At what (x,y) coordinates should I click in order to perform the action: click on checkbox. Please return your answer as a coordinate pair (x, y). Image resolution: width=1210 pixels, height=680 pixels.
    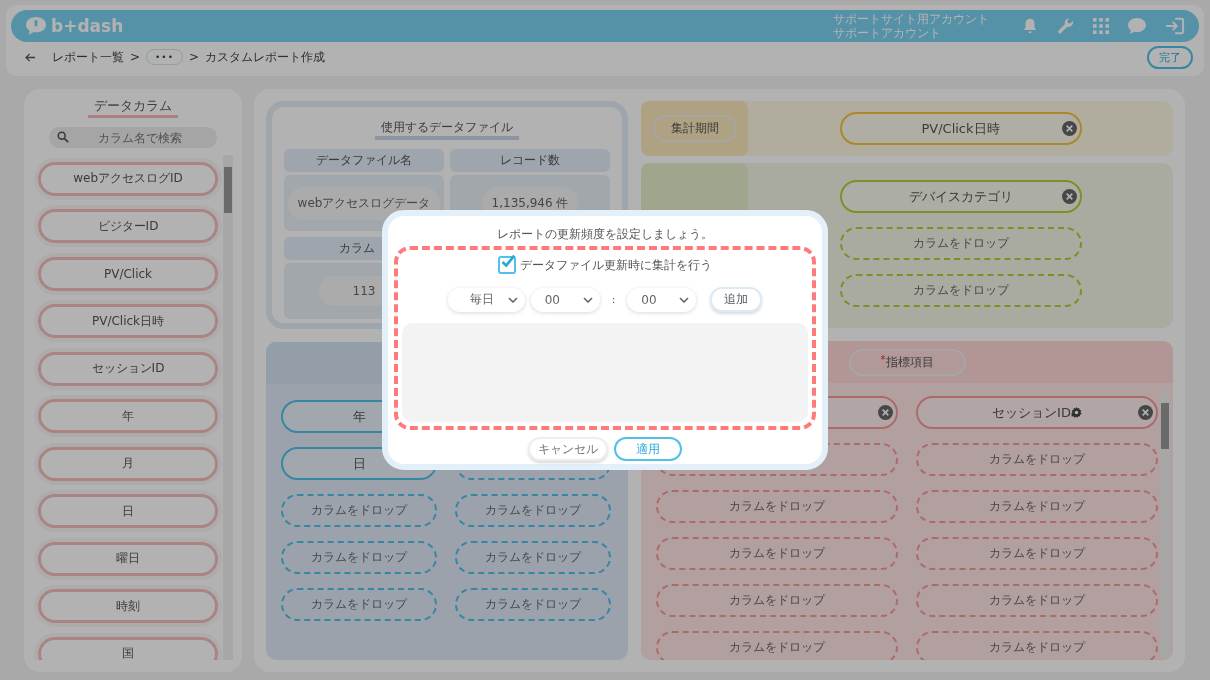
    Looking at the image, I should click on (507, 265).